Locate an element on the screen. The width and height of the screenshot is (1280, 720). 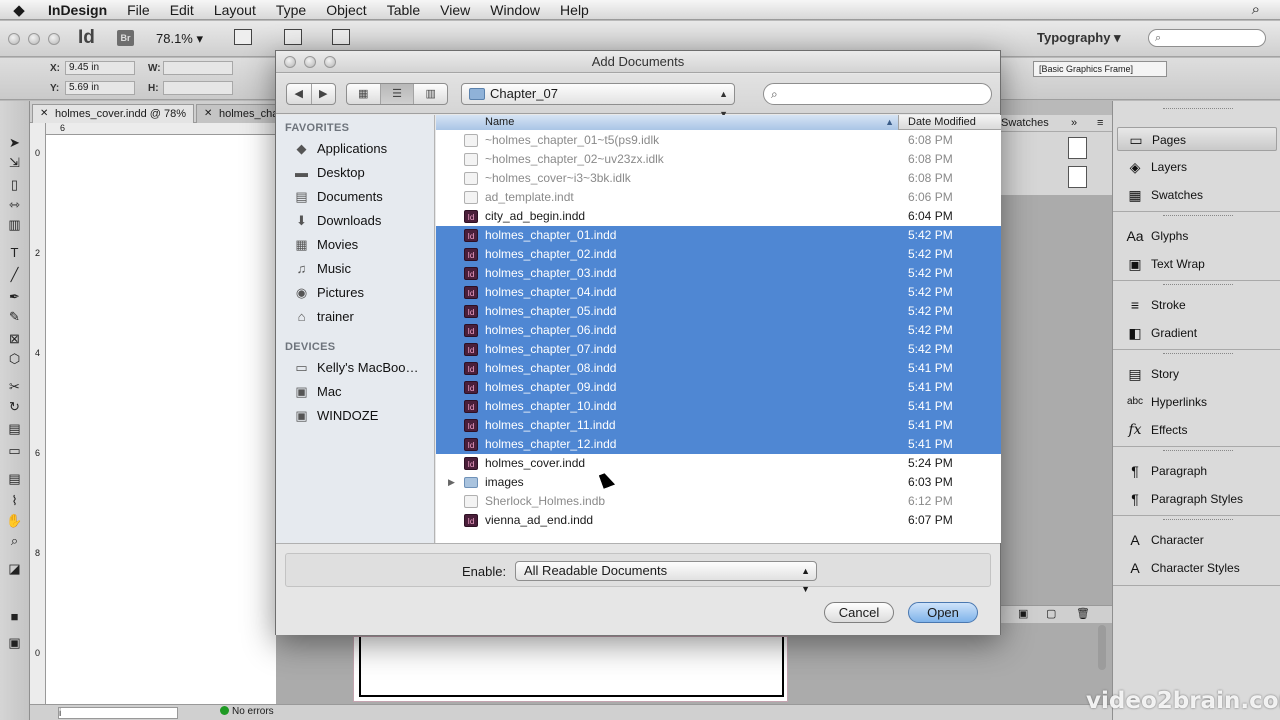
tab-holmes-chapter: ✕ holmes_cha is located at coordinates (238, 113).